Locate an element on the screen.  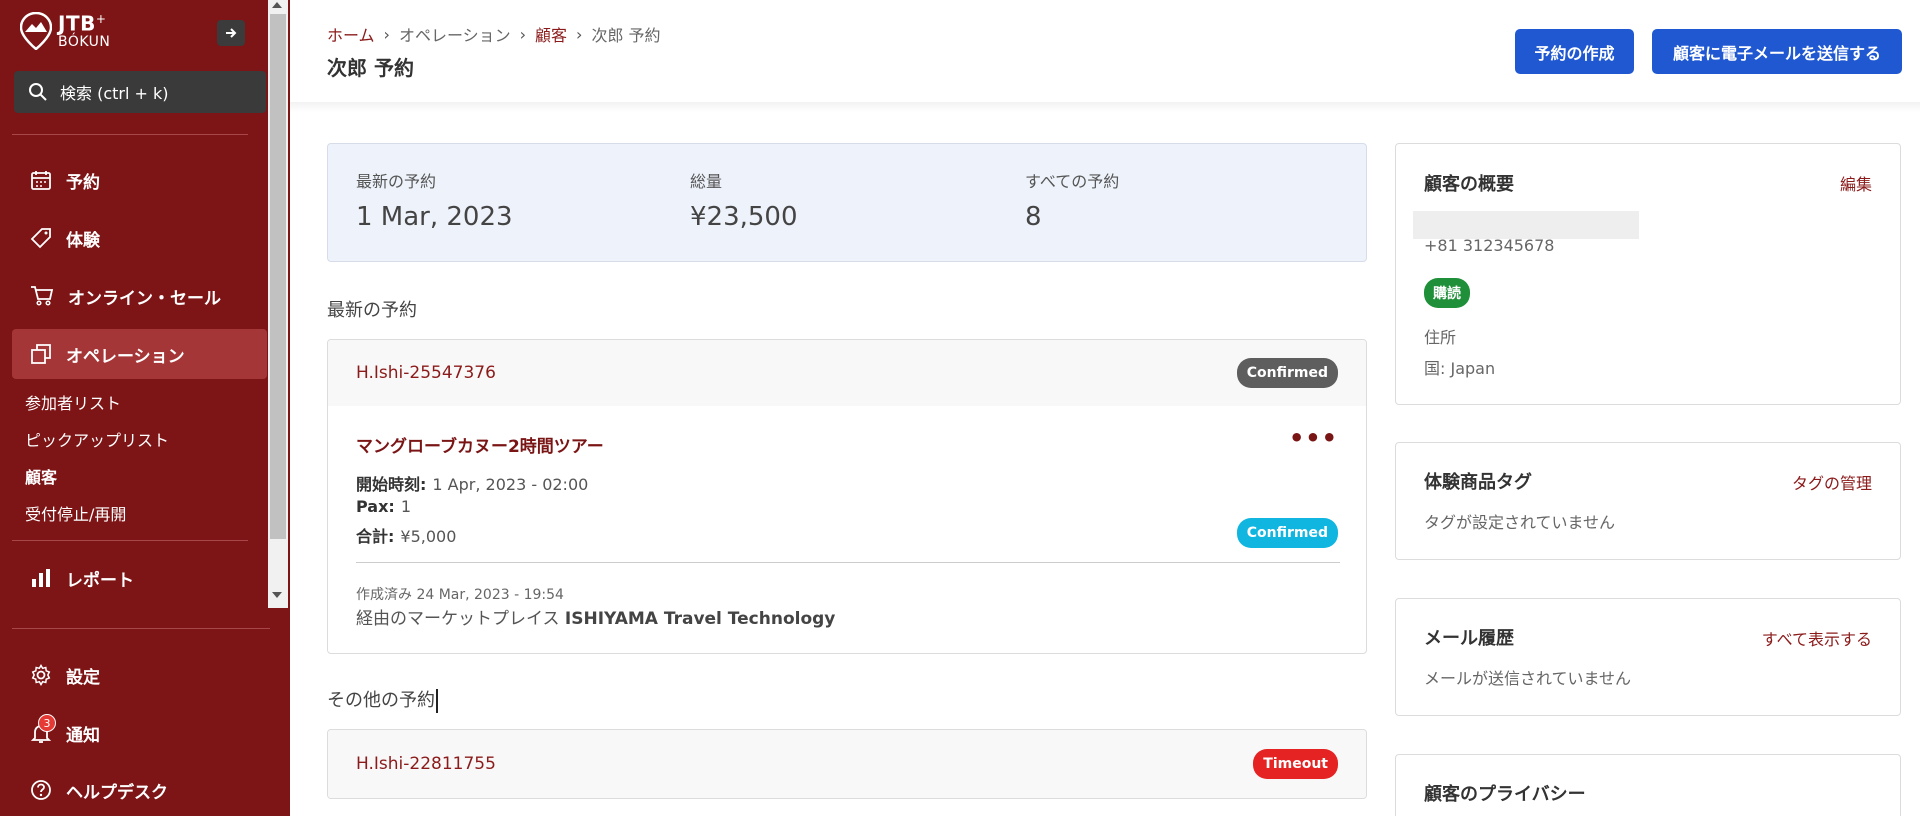
subscribed-badge: 購読 is located at coordinates (1447, 293).